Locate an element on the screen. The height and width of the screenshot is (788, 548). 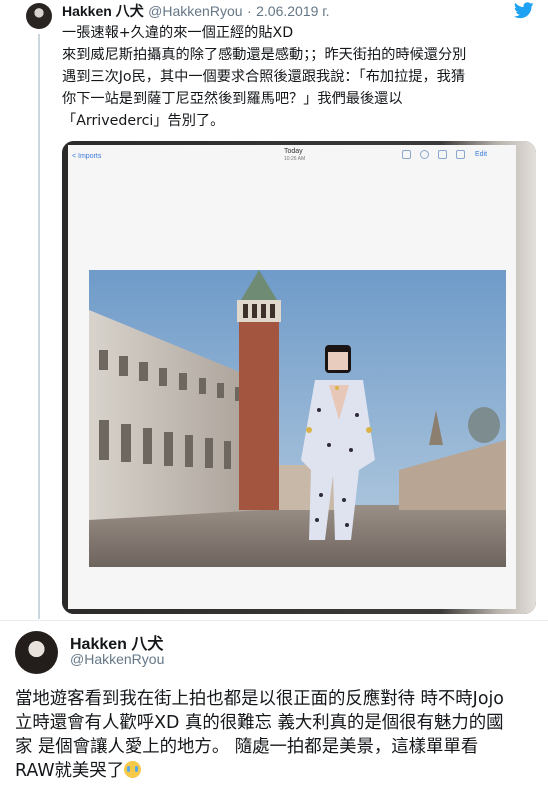
photo-title: Today is located at coordinates (293, 151).